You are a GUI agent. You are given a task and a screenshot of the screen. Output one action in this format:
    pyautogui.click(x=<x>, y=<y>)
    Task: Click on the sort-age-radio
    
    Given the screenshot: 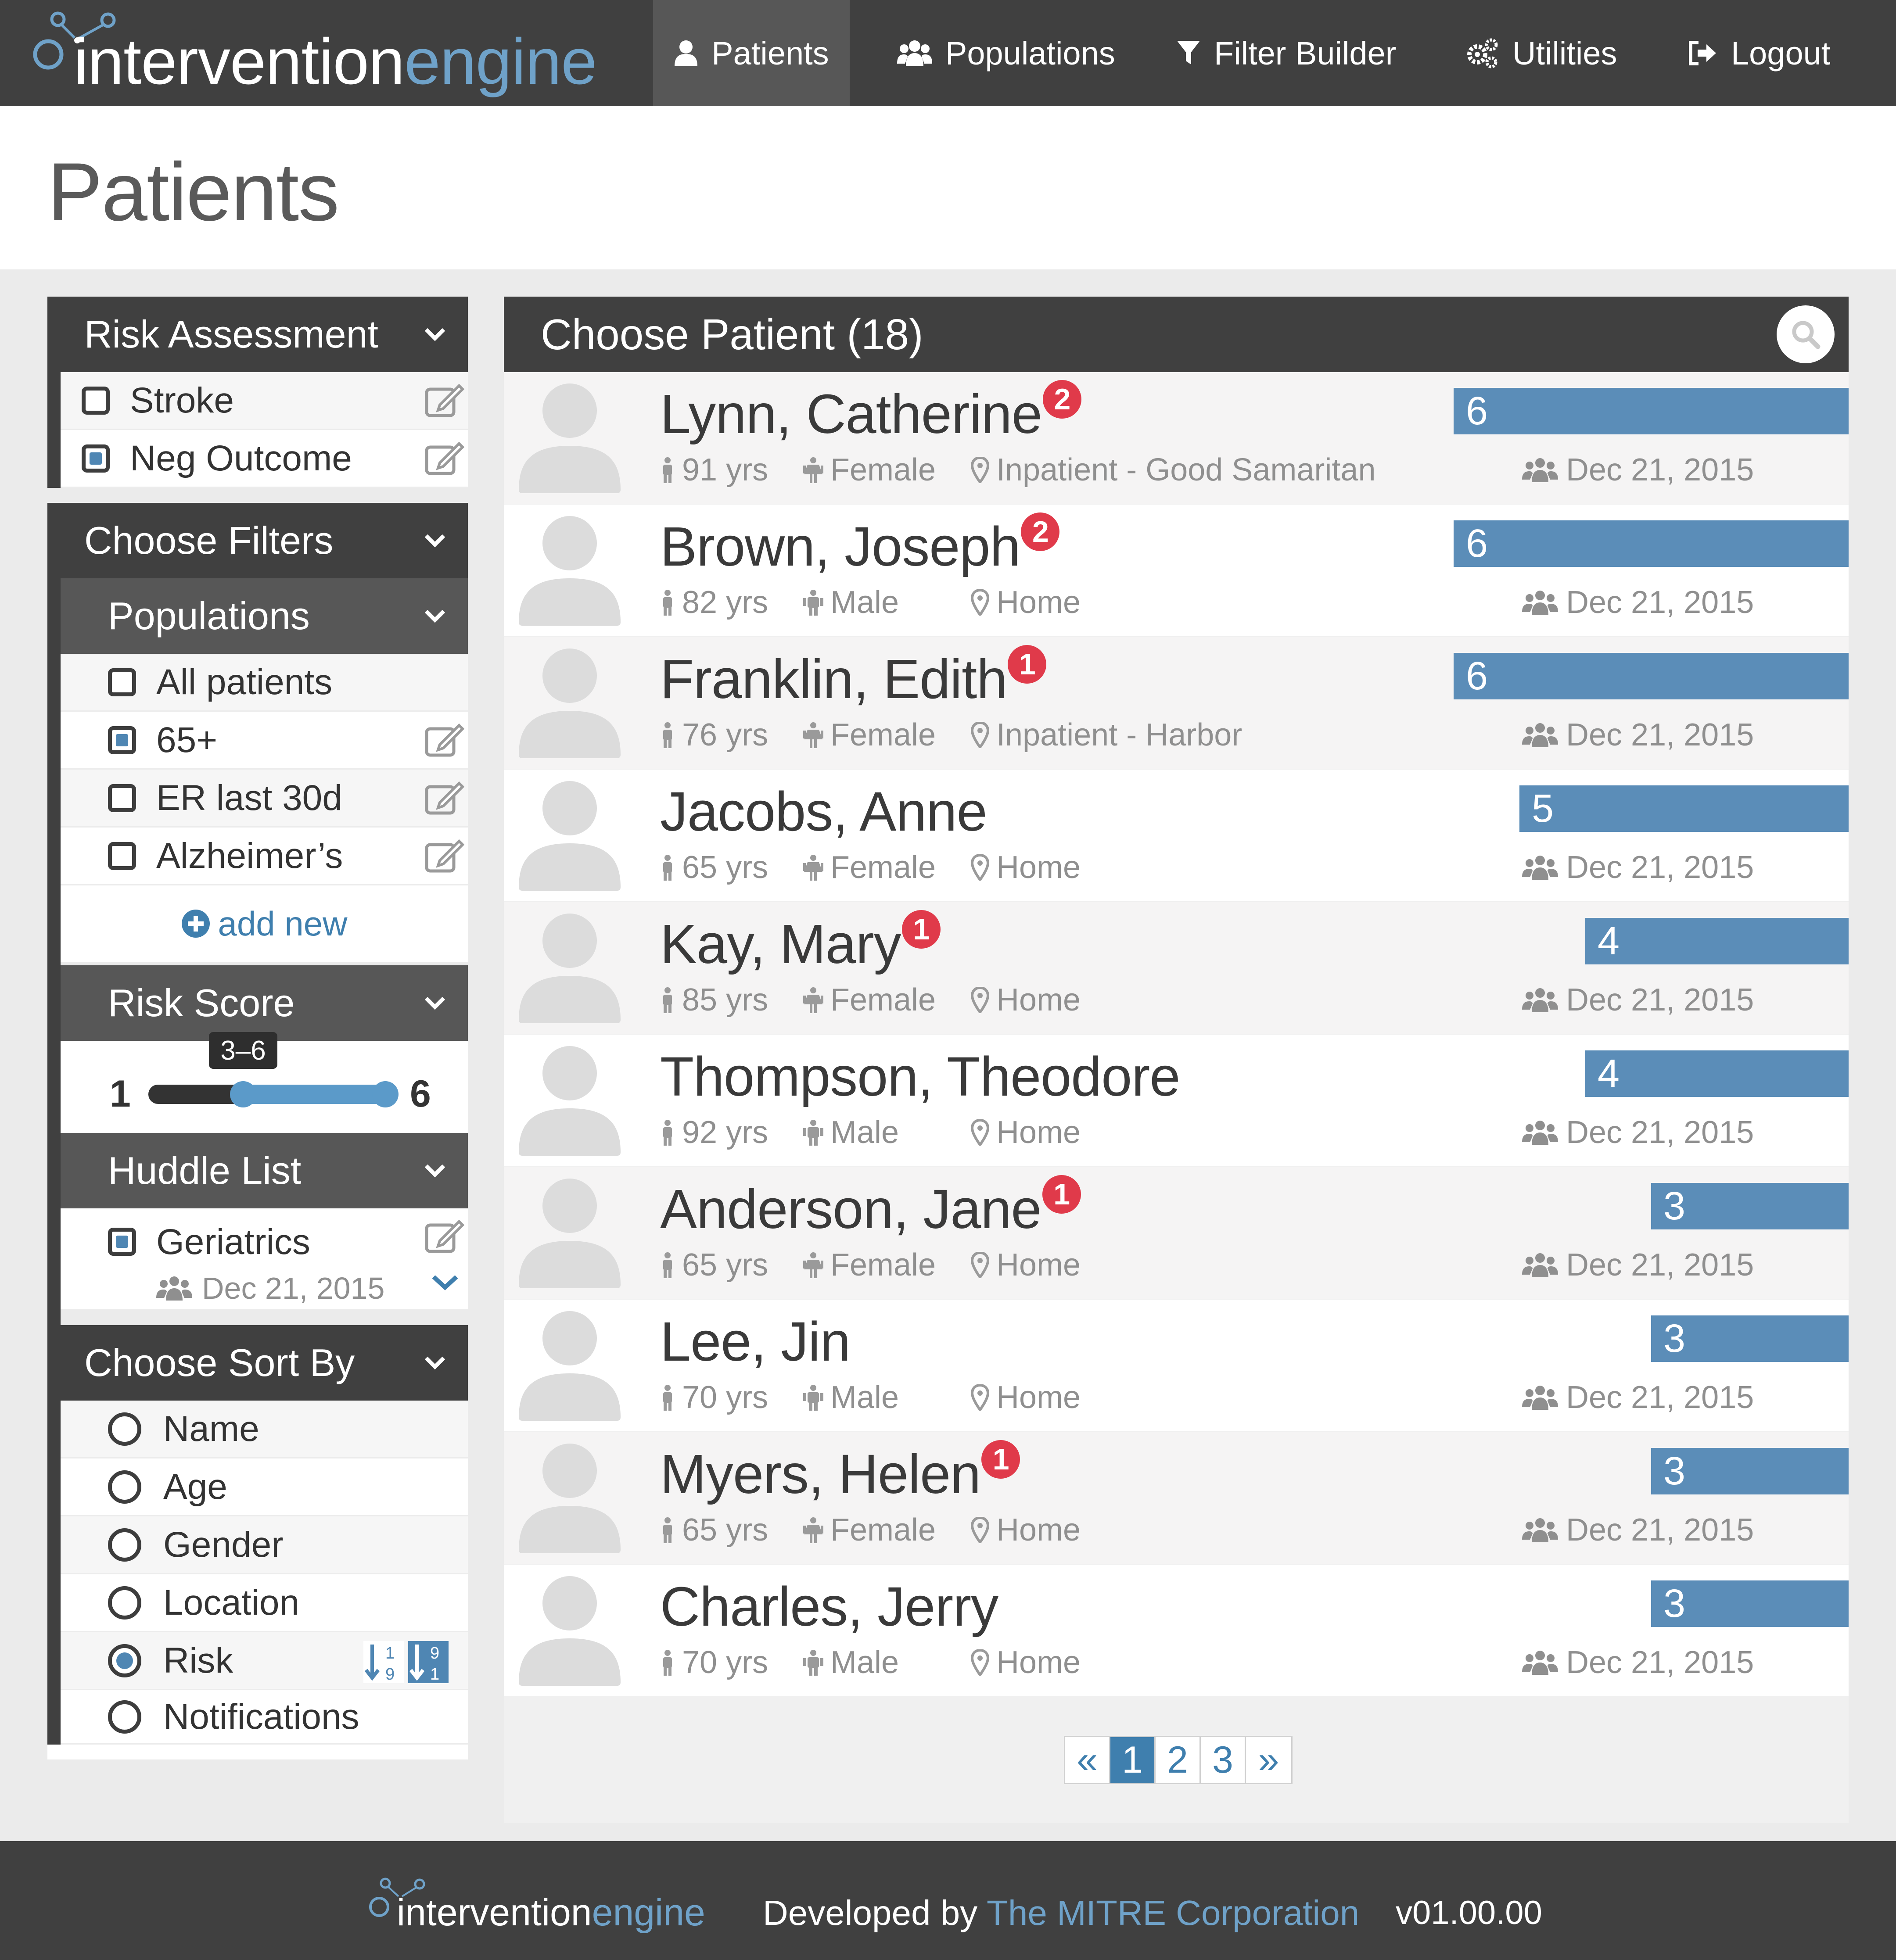 What is the action you would take?
    pyautogui.click(x=125, y=1487)
    